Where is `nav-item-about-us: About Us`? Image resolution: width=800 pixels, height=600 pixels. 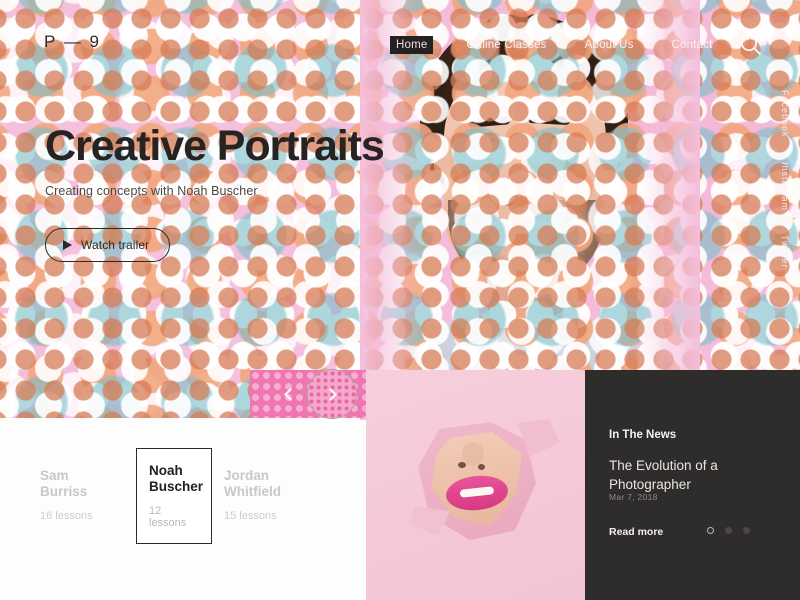 nav-item-about-us: About Us is located at coordinates (609, 45).